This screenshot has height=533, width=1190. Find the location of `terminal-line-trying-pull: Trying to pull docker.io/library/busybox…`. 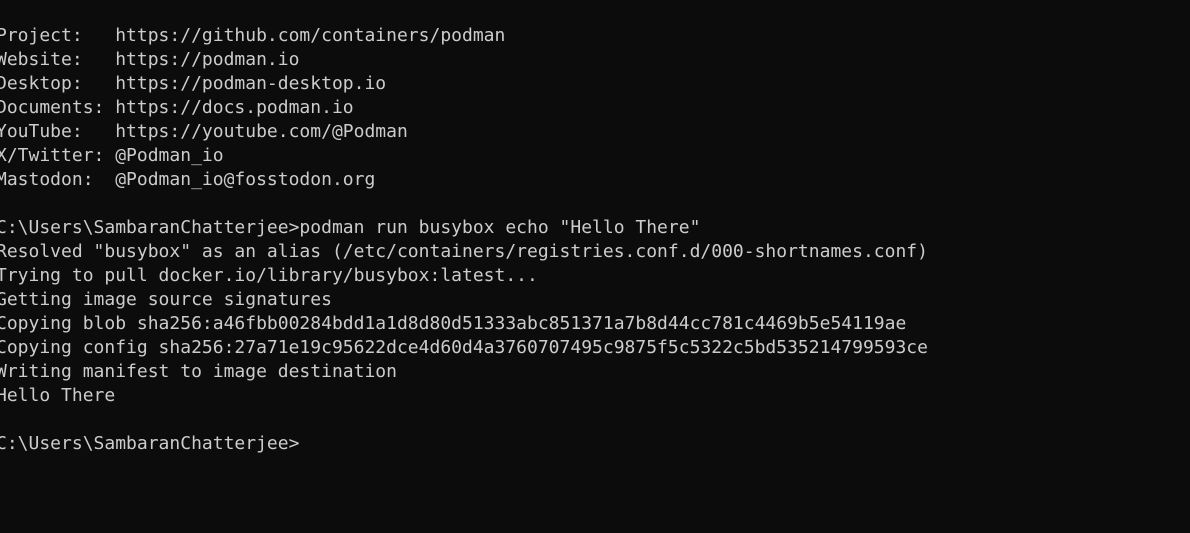

terminal-line-trying-pull: Trying to pull docker.io/library/busybox… is located at coordinates (269, 275).